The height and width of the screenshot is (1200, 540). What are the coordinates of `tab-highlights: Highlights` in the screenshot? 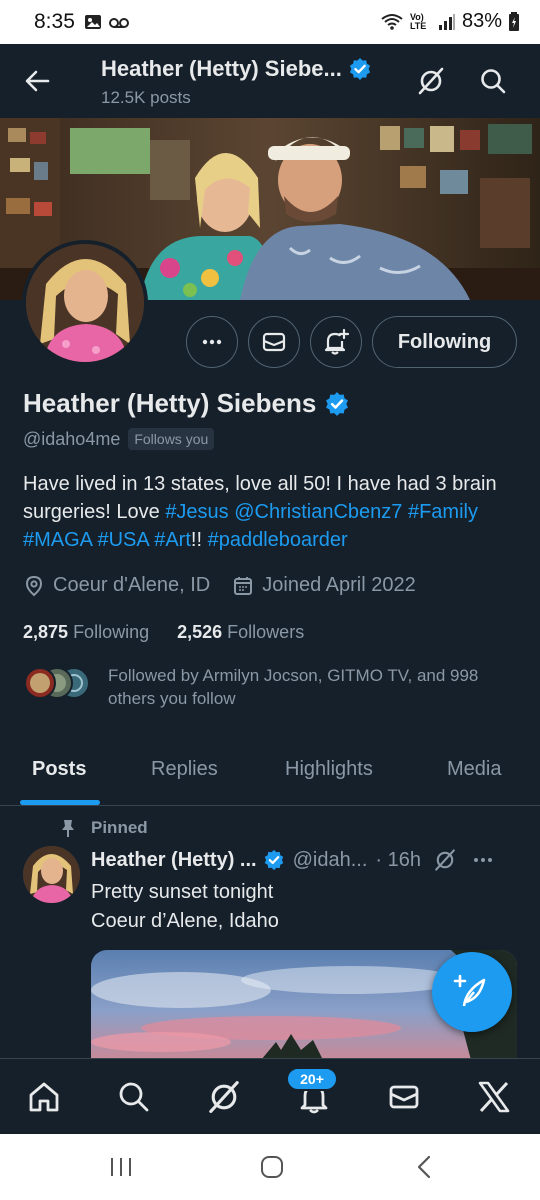 It's located at (329, 769).